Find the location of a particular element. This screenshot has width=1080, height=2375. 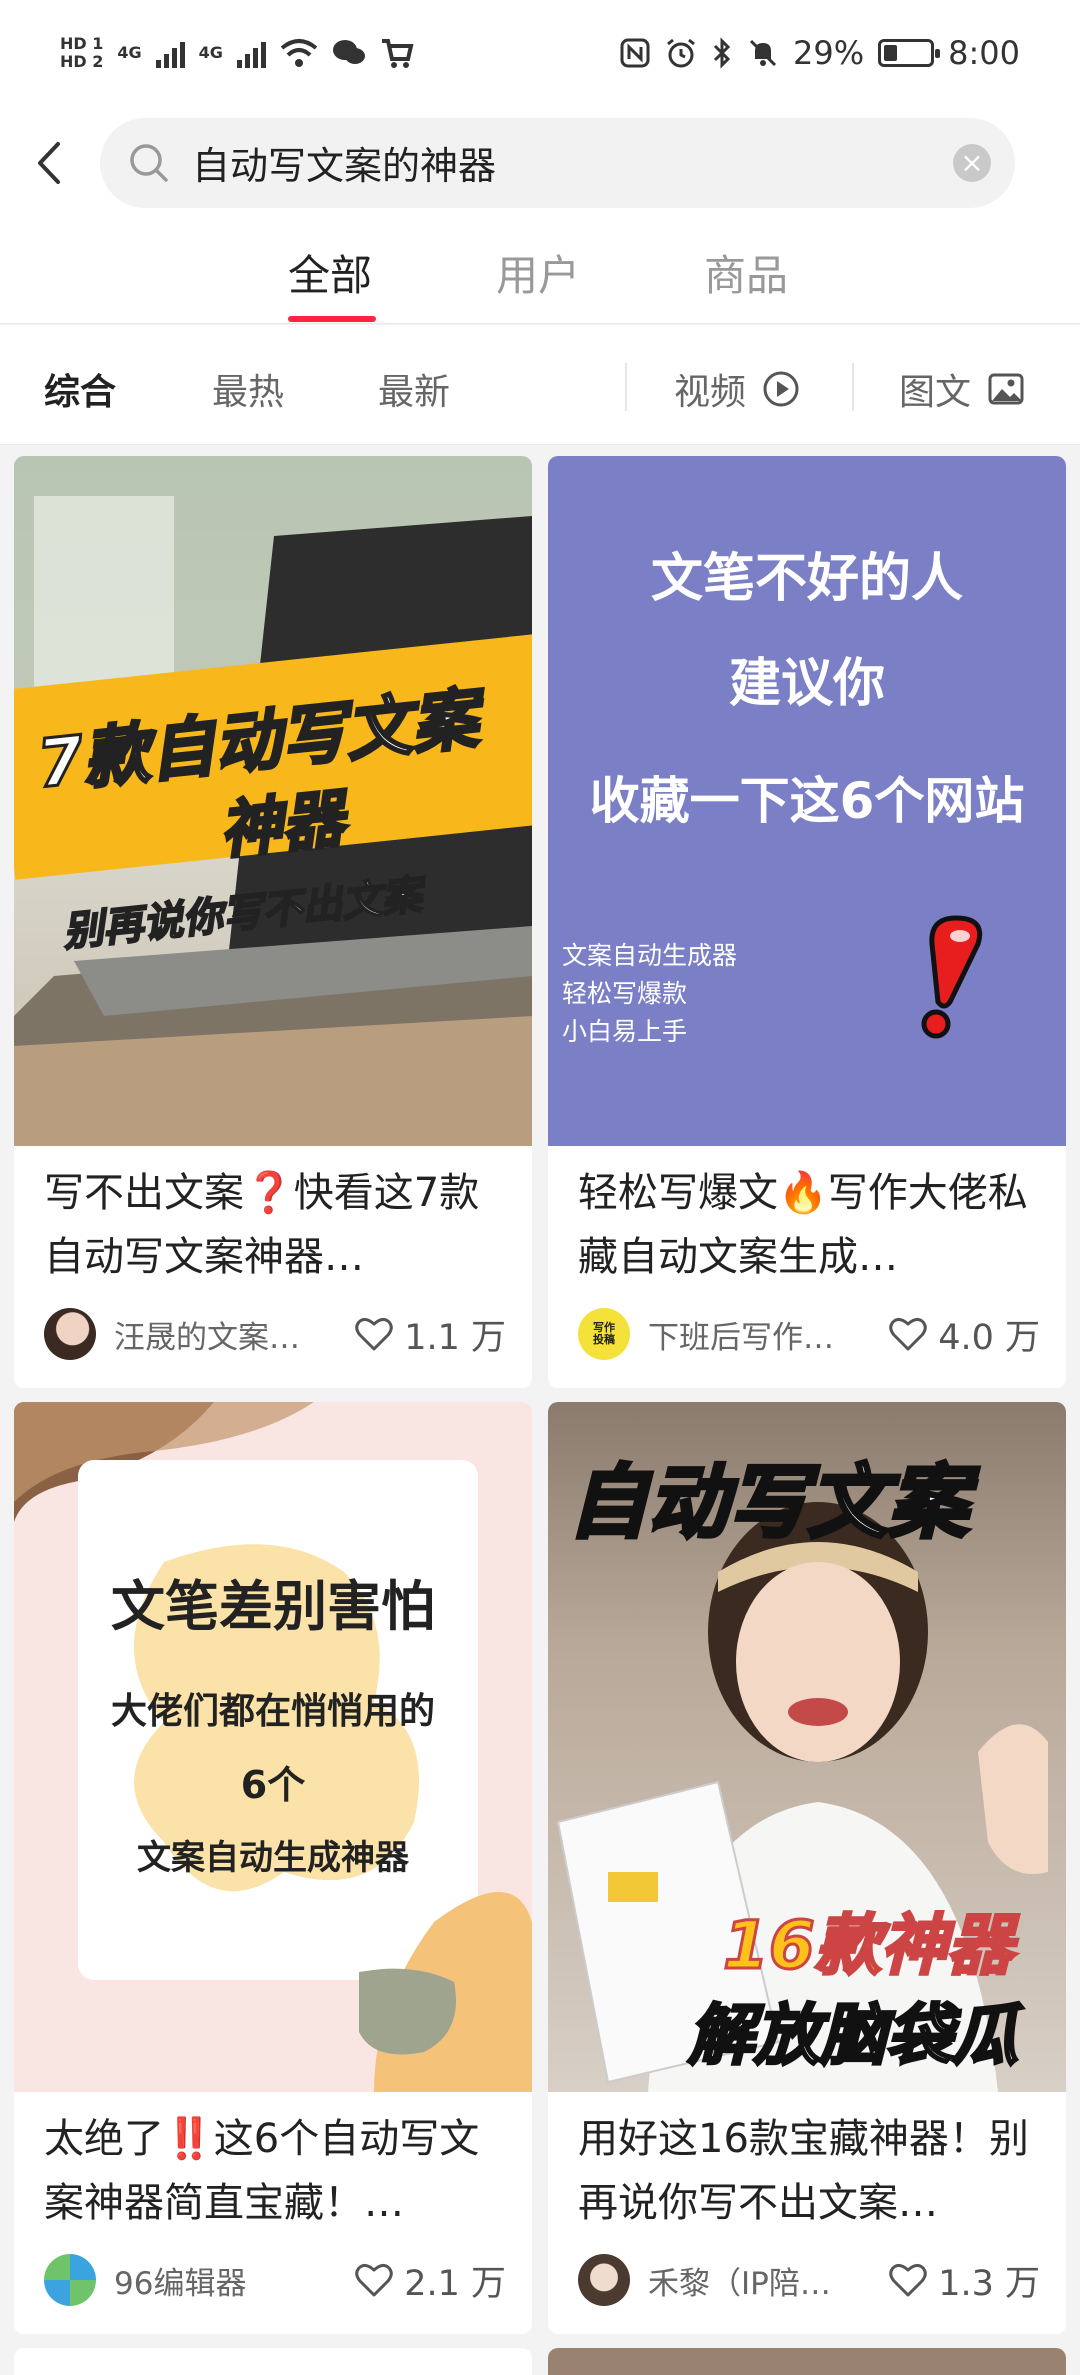

avatar-text: 写作投稿 is located at coordinates (604, 1333).